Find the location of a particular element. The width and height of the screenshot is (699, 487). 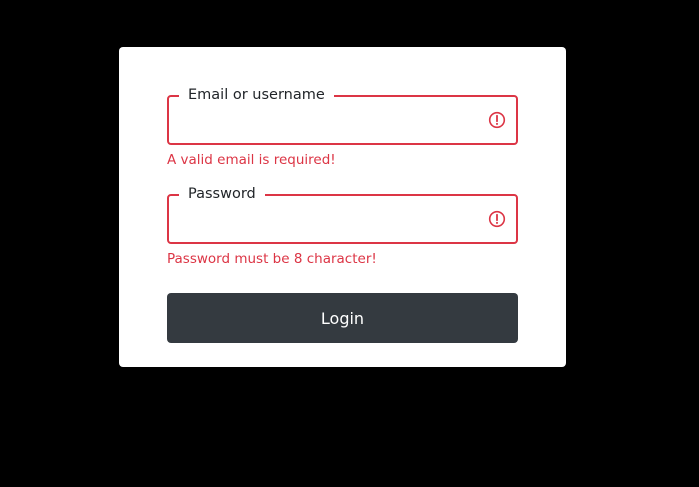

password-field: Password is located at coordinates (342, 214).